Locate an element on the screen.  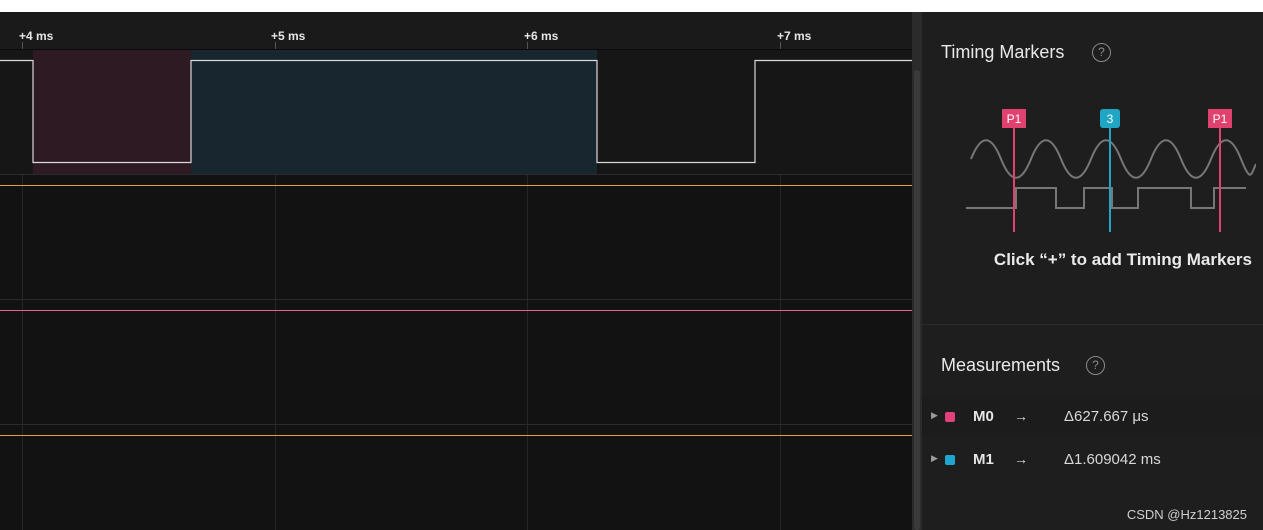
time-ruler: +4 ms +5 ms +6 ms +7 ms is located at coordinates (456, 31).